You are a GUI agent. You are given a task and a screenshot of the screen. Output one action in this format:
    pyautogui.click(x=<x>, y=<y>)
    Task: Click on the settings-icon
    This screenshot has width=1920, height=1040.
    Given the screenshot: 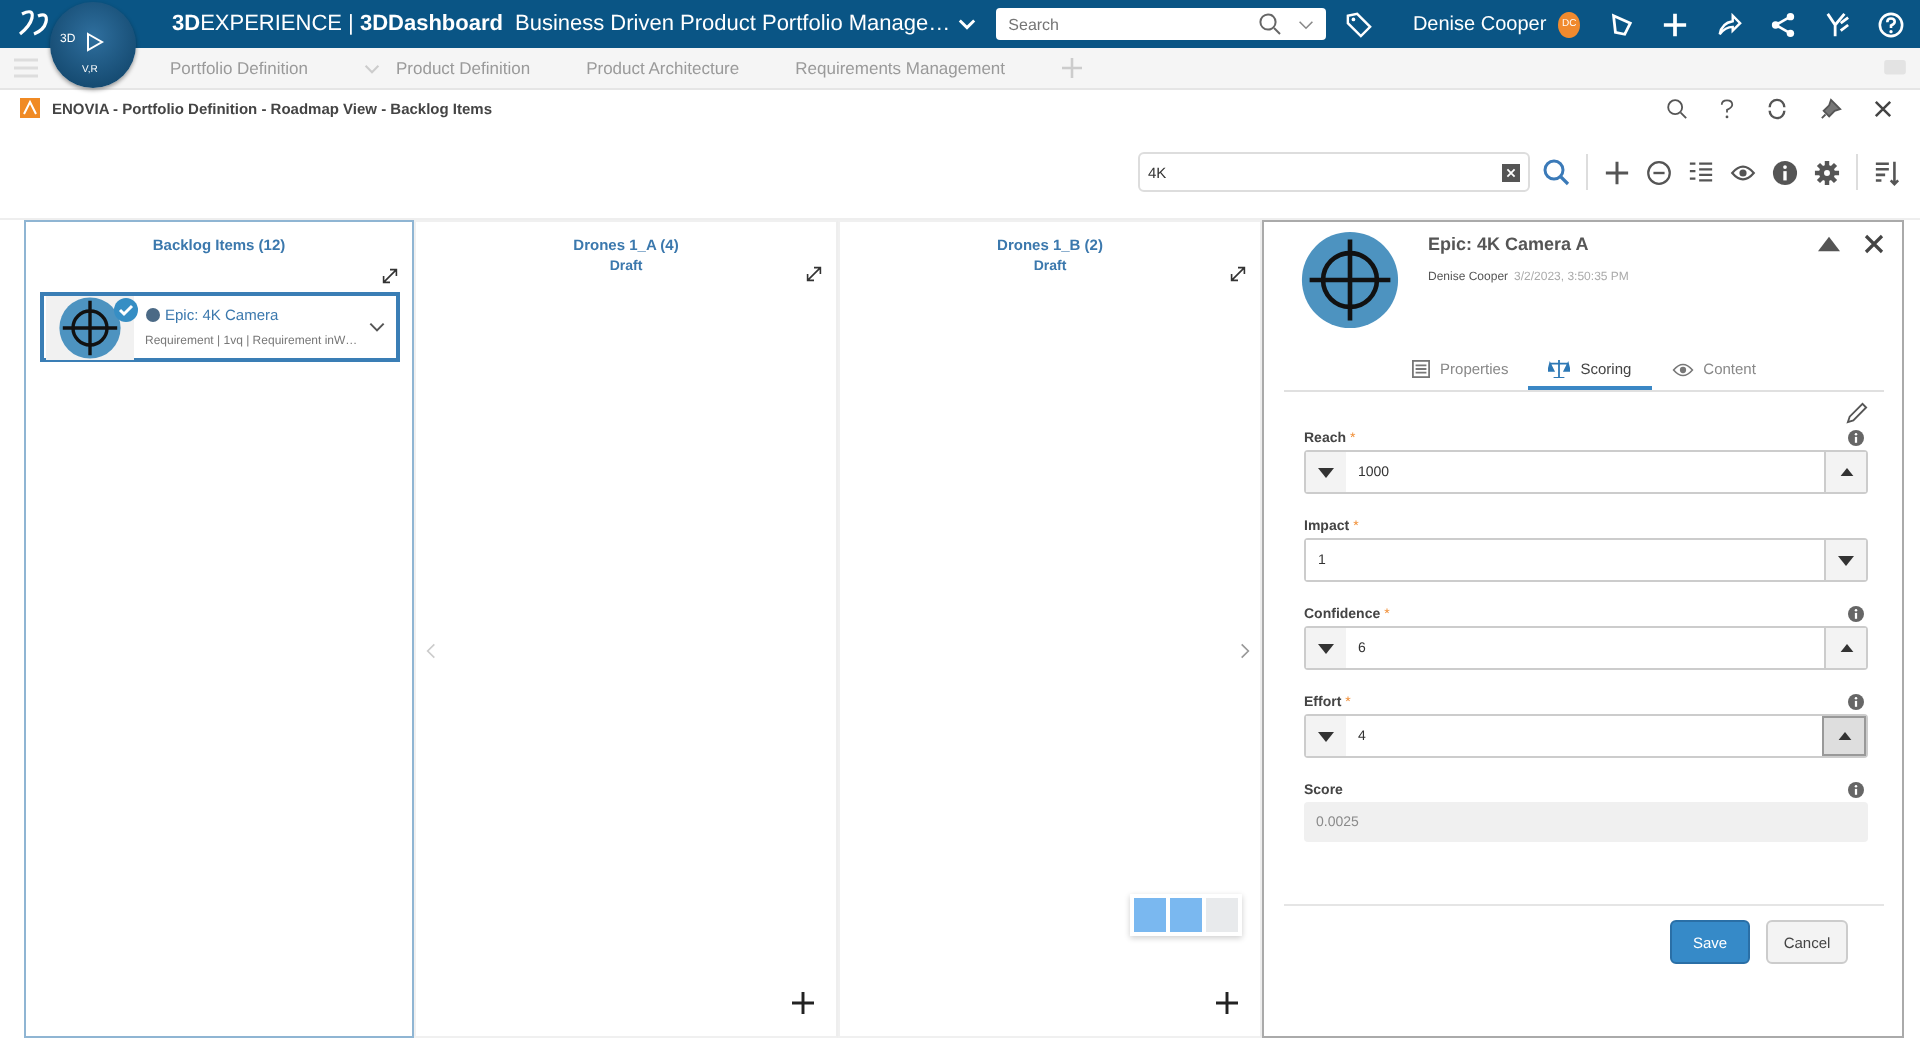 What is the action you would take?
    pyautogui.click(x=1827, y=172)
    